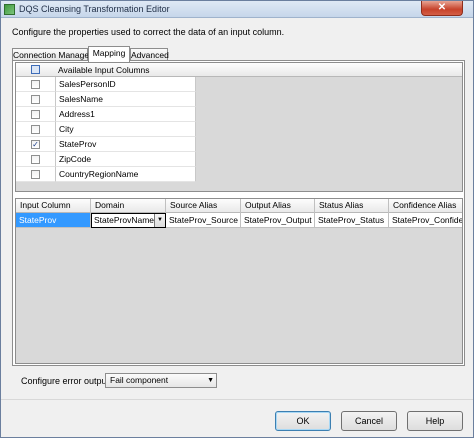  Describe the element at coordinates (239, 99) in the screenshot. I see `available-column-row: SalesName` at that location.